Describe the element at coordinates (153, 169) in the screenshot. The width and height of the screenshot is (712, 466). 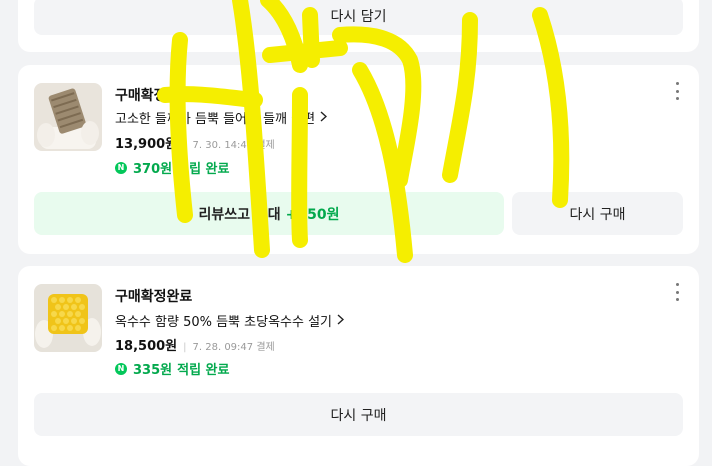
I see `points-amount: 370원` at that location.